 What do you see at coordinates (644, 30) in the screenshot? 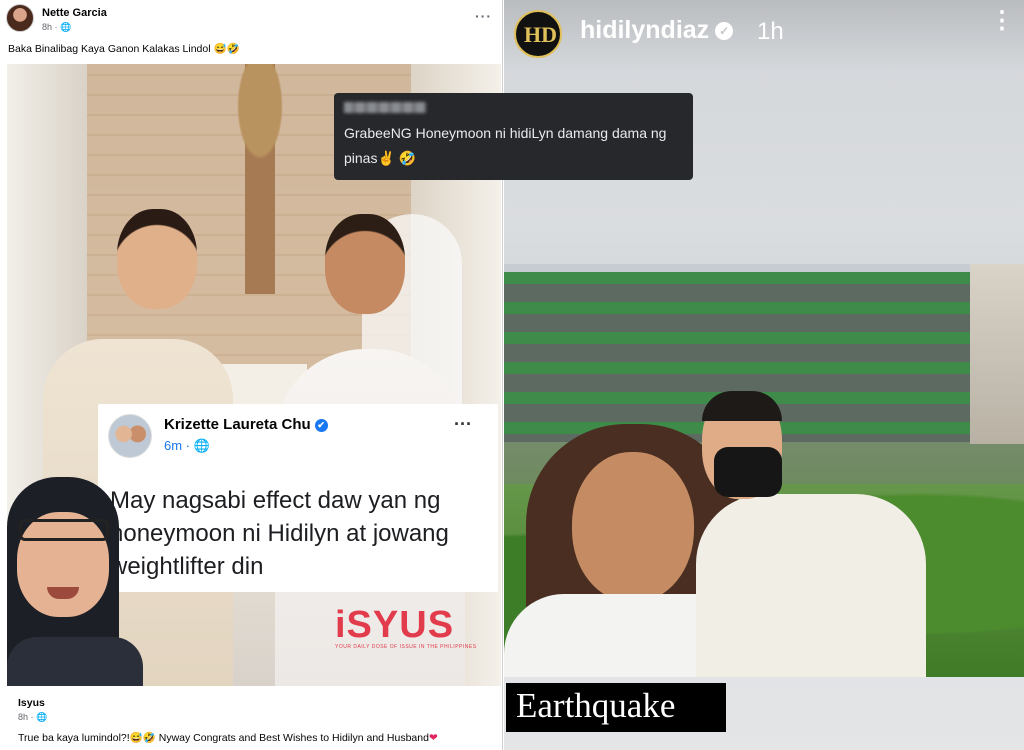
I see `story-username: hidilyndiaz` at bounding box center [644, 30].